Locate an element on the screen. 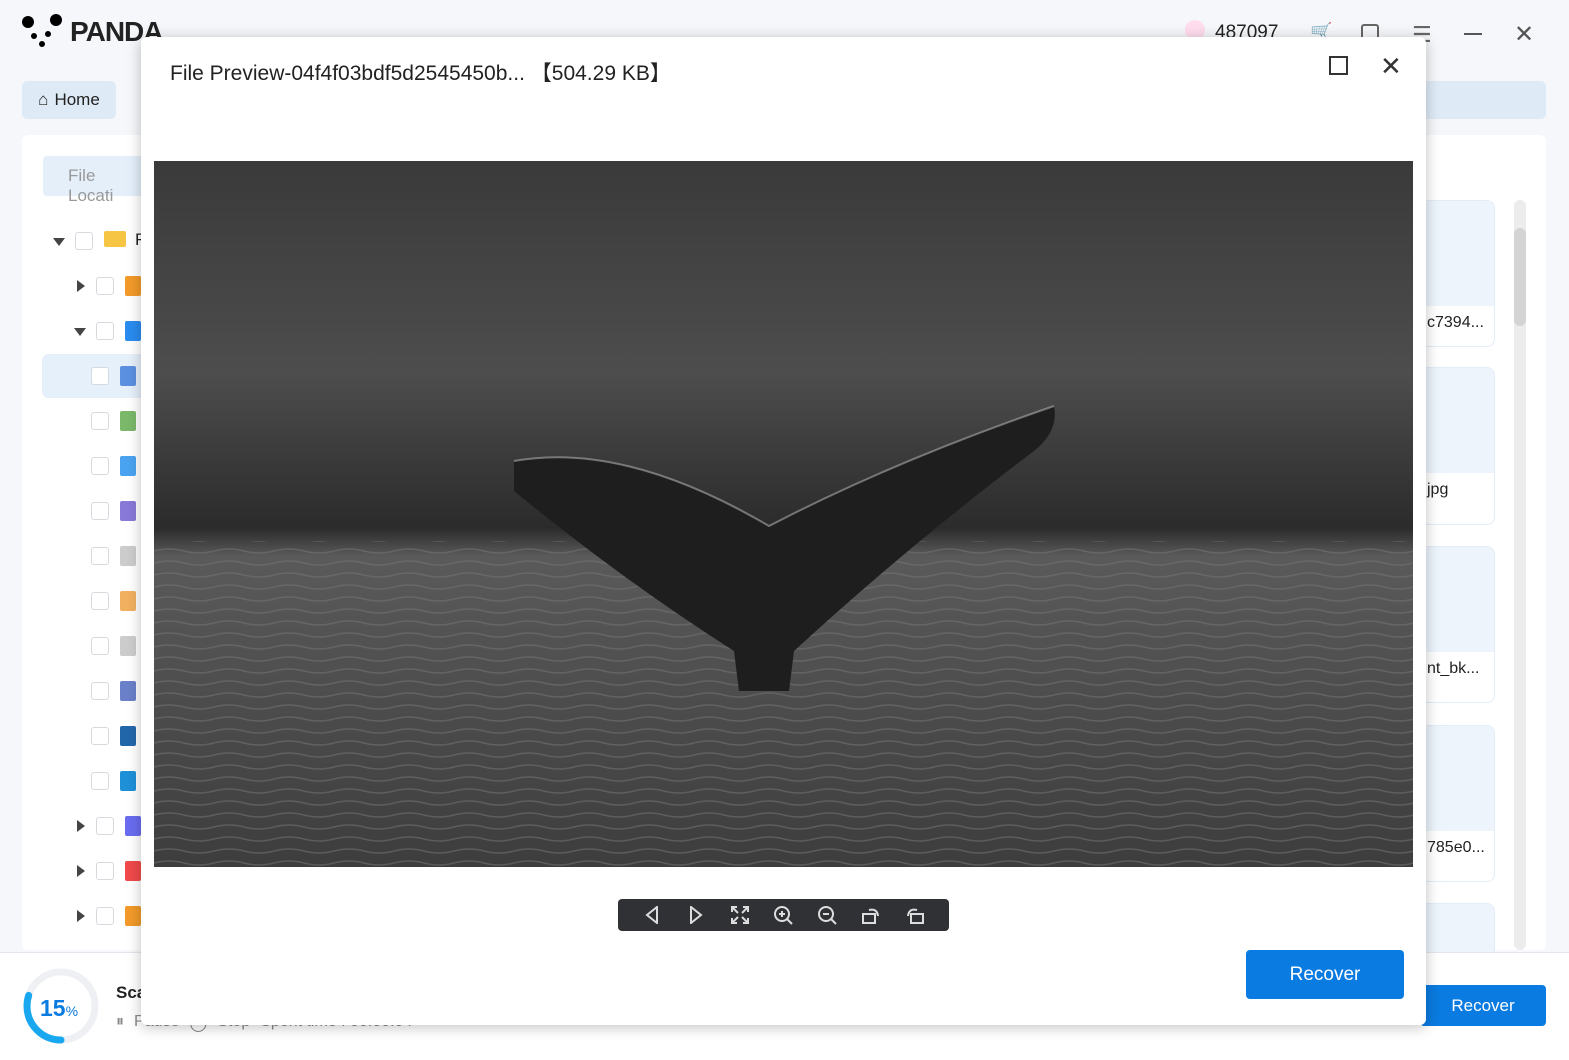  close-app-icon: ✕ is located at coordinates (1524, 34).